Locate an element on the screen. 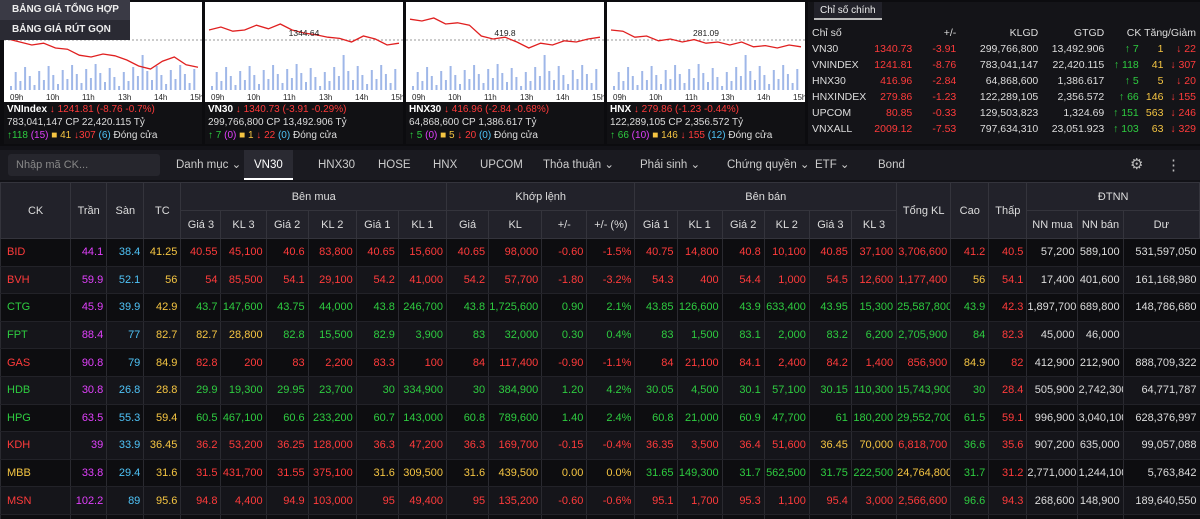 Image resolution: width=1200 pixels, height=519 pixels. time-tick: 09h is located at coordinates (16, 97).